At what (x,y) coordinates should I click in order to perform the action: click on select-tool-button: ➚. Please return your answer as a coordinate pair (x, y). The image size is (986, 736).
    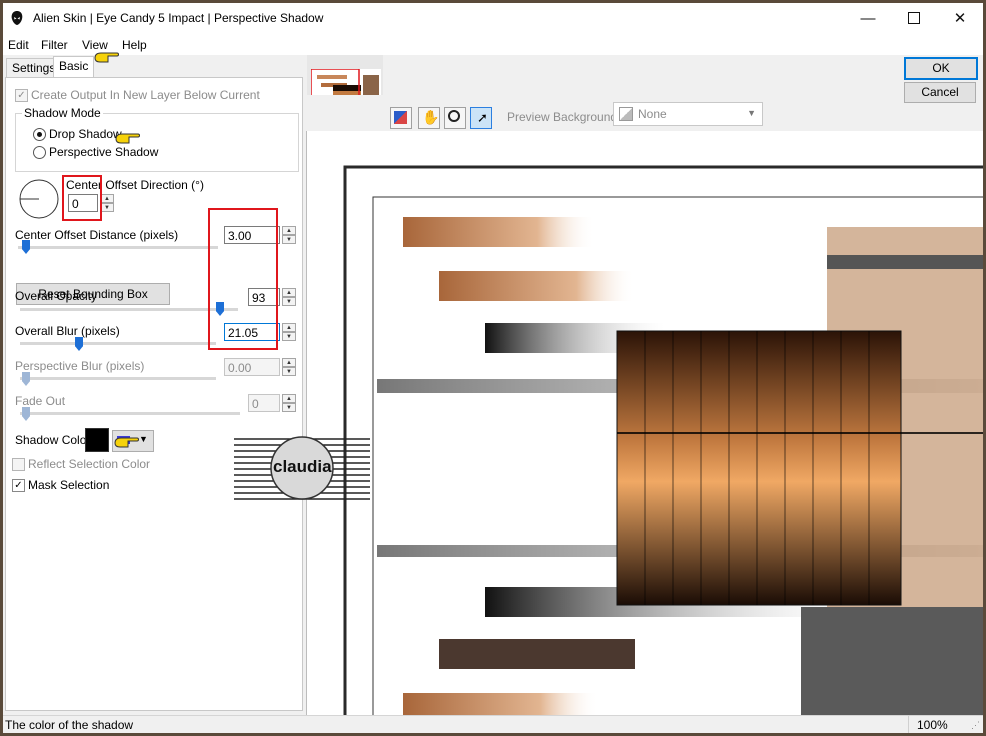
    Looking at the image, I should click on (481, 118).